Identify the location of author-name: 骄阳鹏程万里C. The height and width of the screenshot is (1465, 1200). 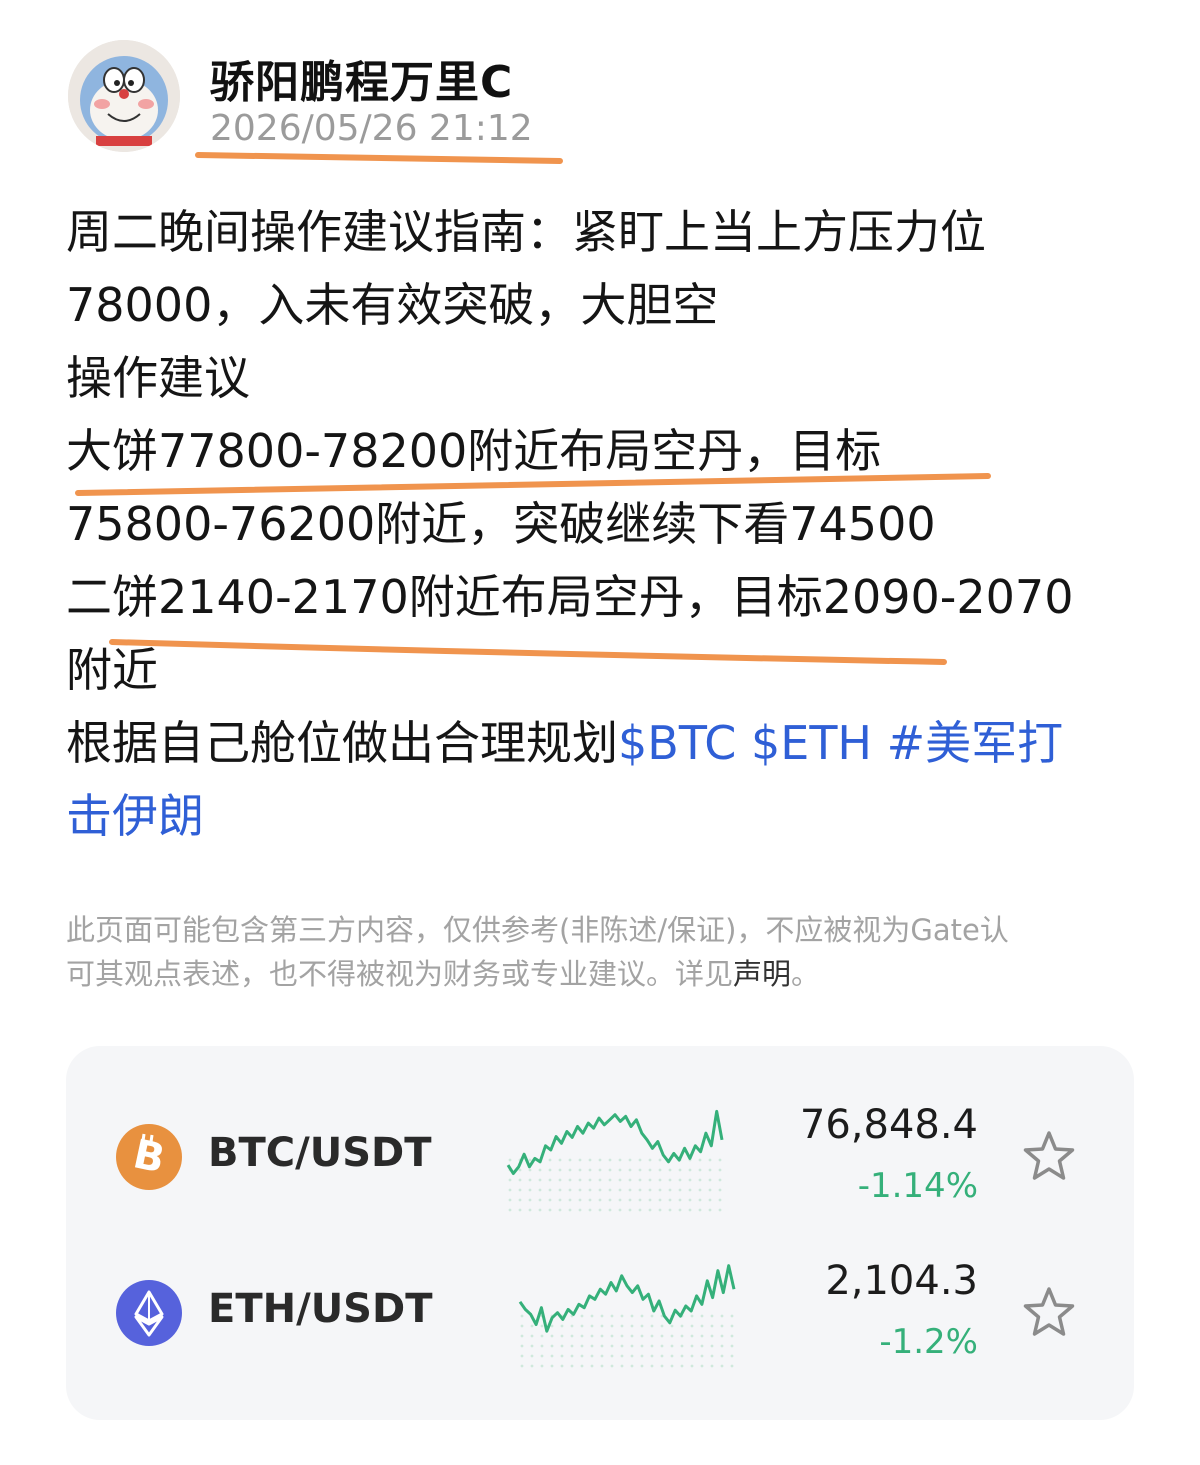
(361, 78).